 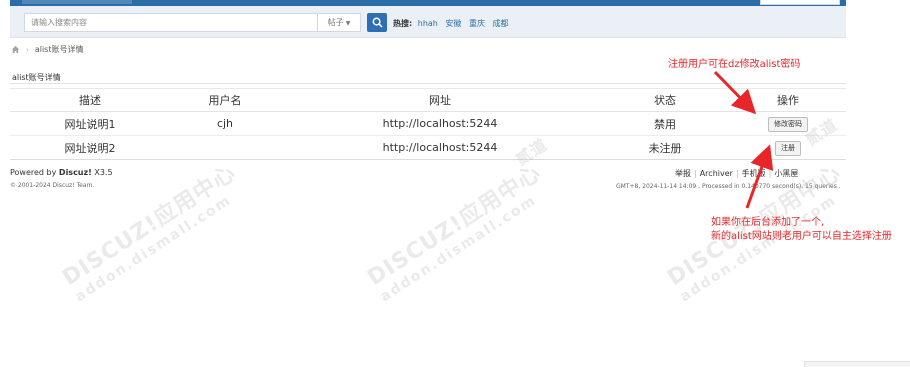 I want to click on annotation-note-top: 注册用户可在dz修改alist密码, so click(x=734, y=64).